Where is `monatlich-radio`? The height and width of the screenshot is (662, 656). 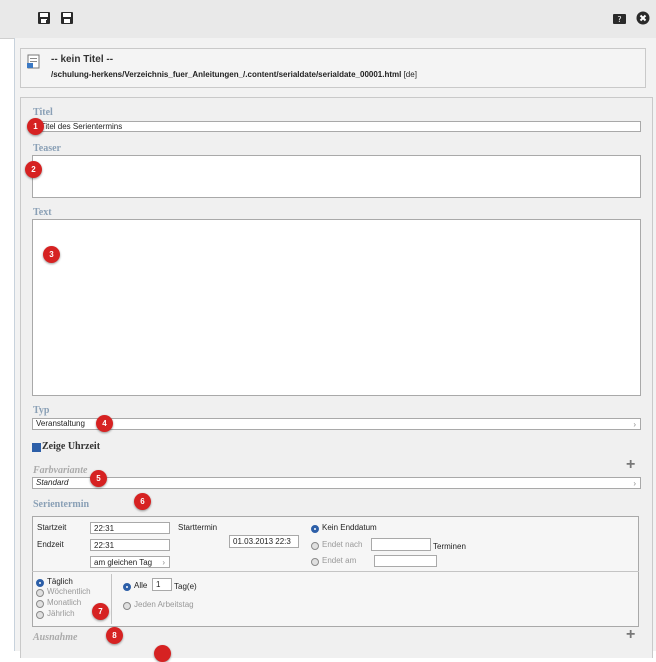 monatlich-radio is located at coordinates (40, 604).